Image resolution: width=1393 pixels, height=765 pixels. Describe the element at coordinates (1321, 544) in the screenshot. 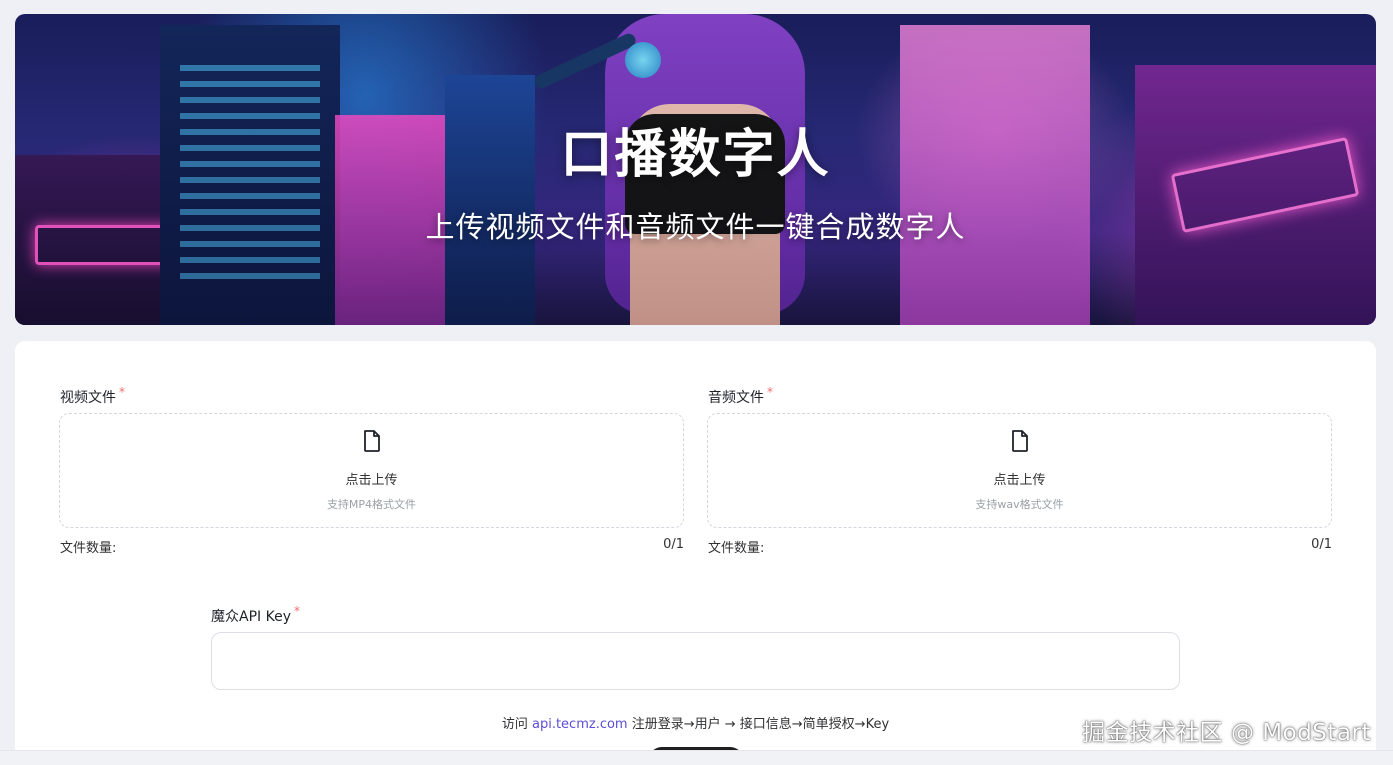

I see `audio-file-count: 0/1` at that location.